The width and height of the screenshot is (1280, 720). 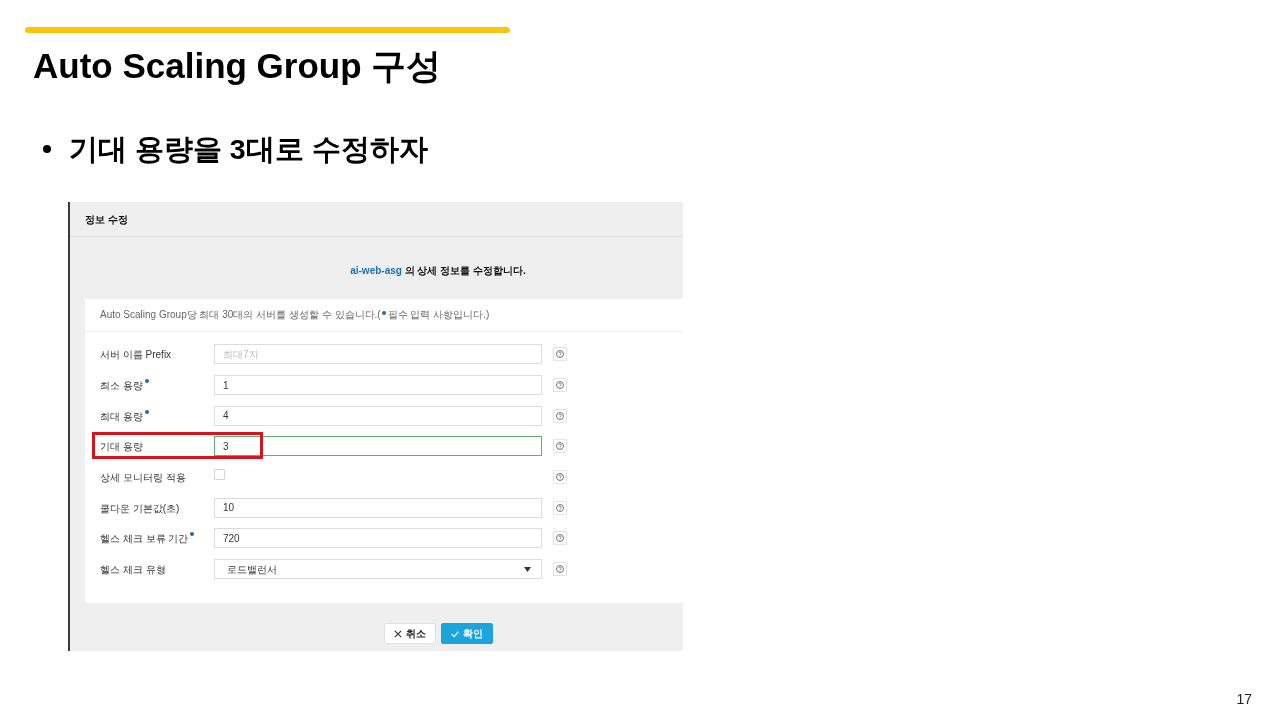 What do you see at coordinates (140, 508) in the screenshot?
I see `field-label: 쿨다운 기본값(초)` at bounding box center [140, 508].